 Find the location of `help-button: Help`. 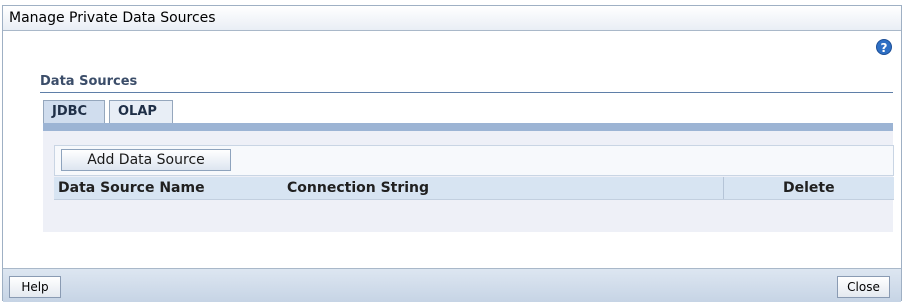

help-button: Help is located at coordinates (35, 287).